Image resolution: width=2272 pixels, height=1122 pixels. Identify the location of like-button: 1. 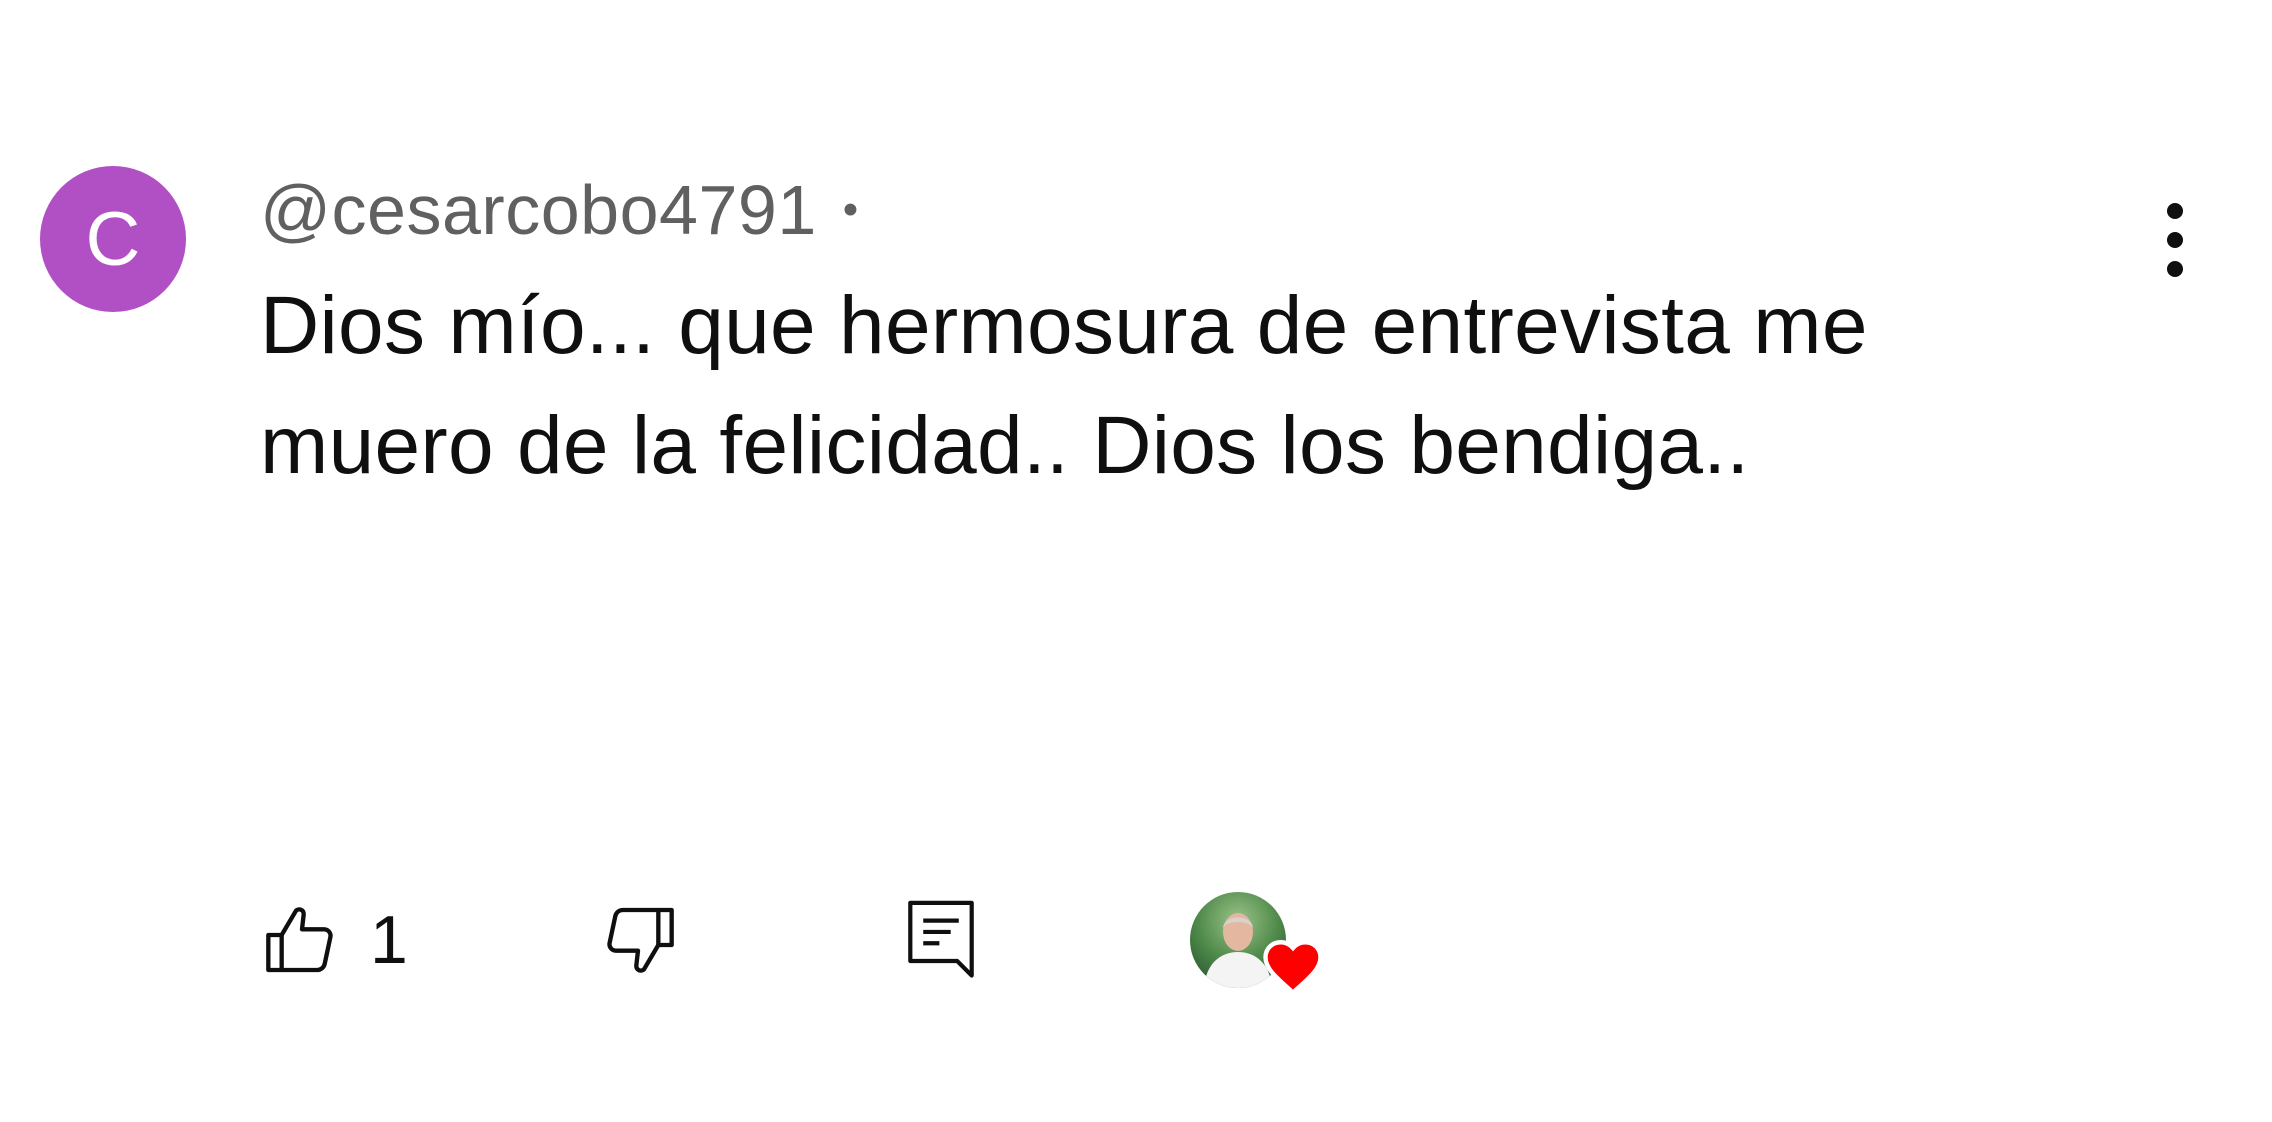
(334, 940).